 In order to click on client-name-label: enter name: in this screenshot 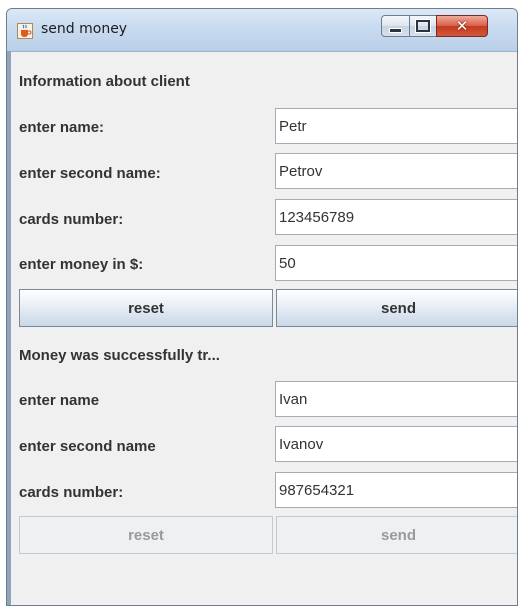, I will do `click(62, 127)`.